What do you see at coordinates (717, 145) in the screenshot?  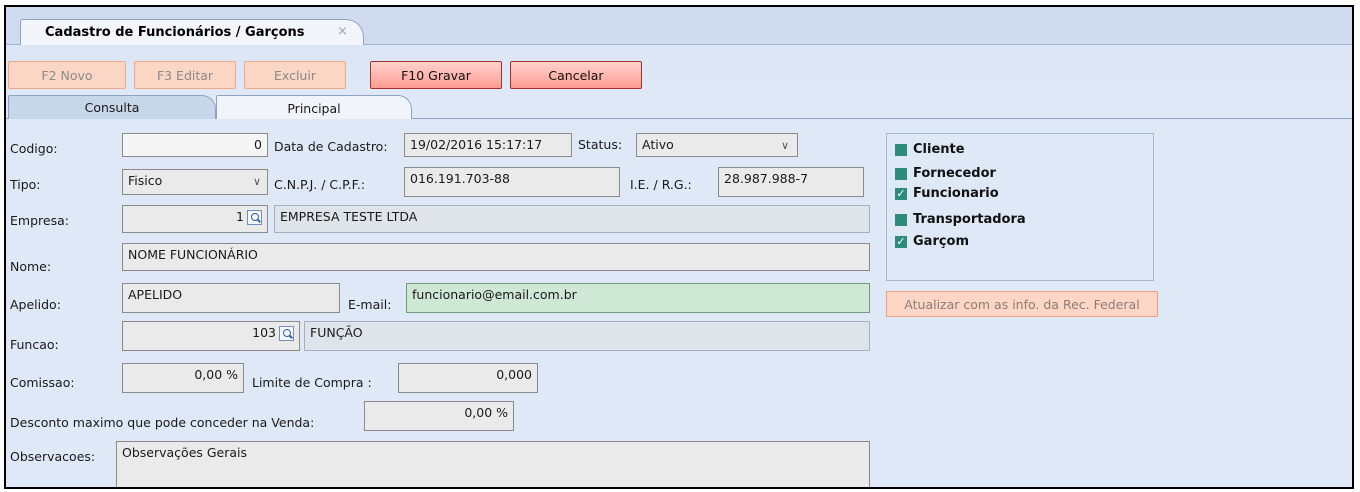 I see `status-select: Ativo ∨` at bounding box center [717, 145].